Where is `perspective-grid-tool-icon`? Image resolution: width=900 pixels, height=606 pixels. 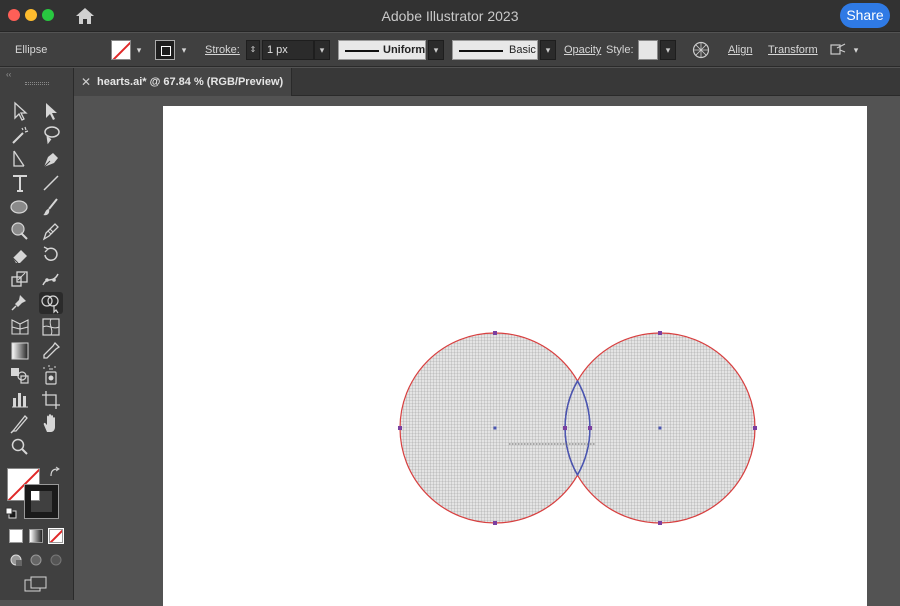
perspective-grid-tool-icon is located at coordinates (20, 327).